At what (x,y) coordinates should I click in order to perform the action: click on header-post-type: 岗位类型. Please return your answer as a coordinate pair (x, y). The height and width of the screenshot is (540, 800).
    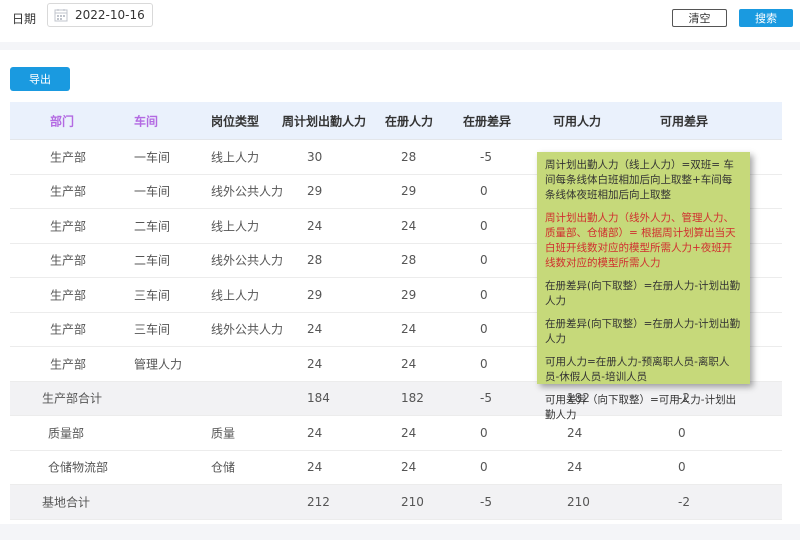
    Looking at the image, I should click on (235, 121).